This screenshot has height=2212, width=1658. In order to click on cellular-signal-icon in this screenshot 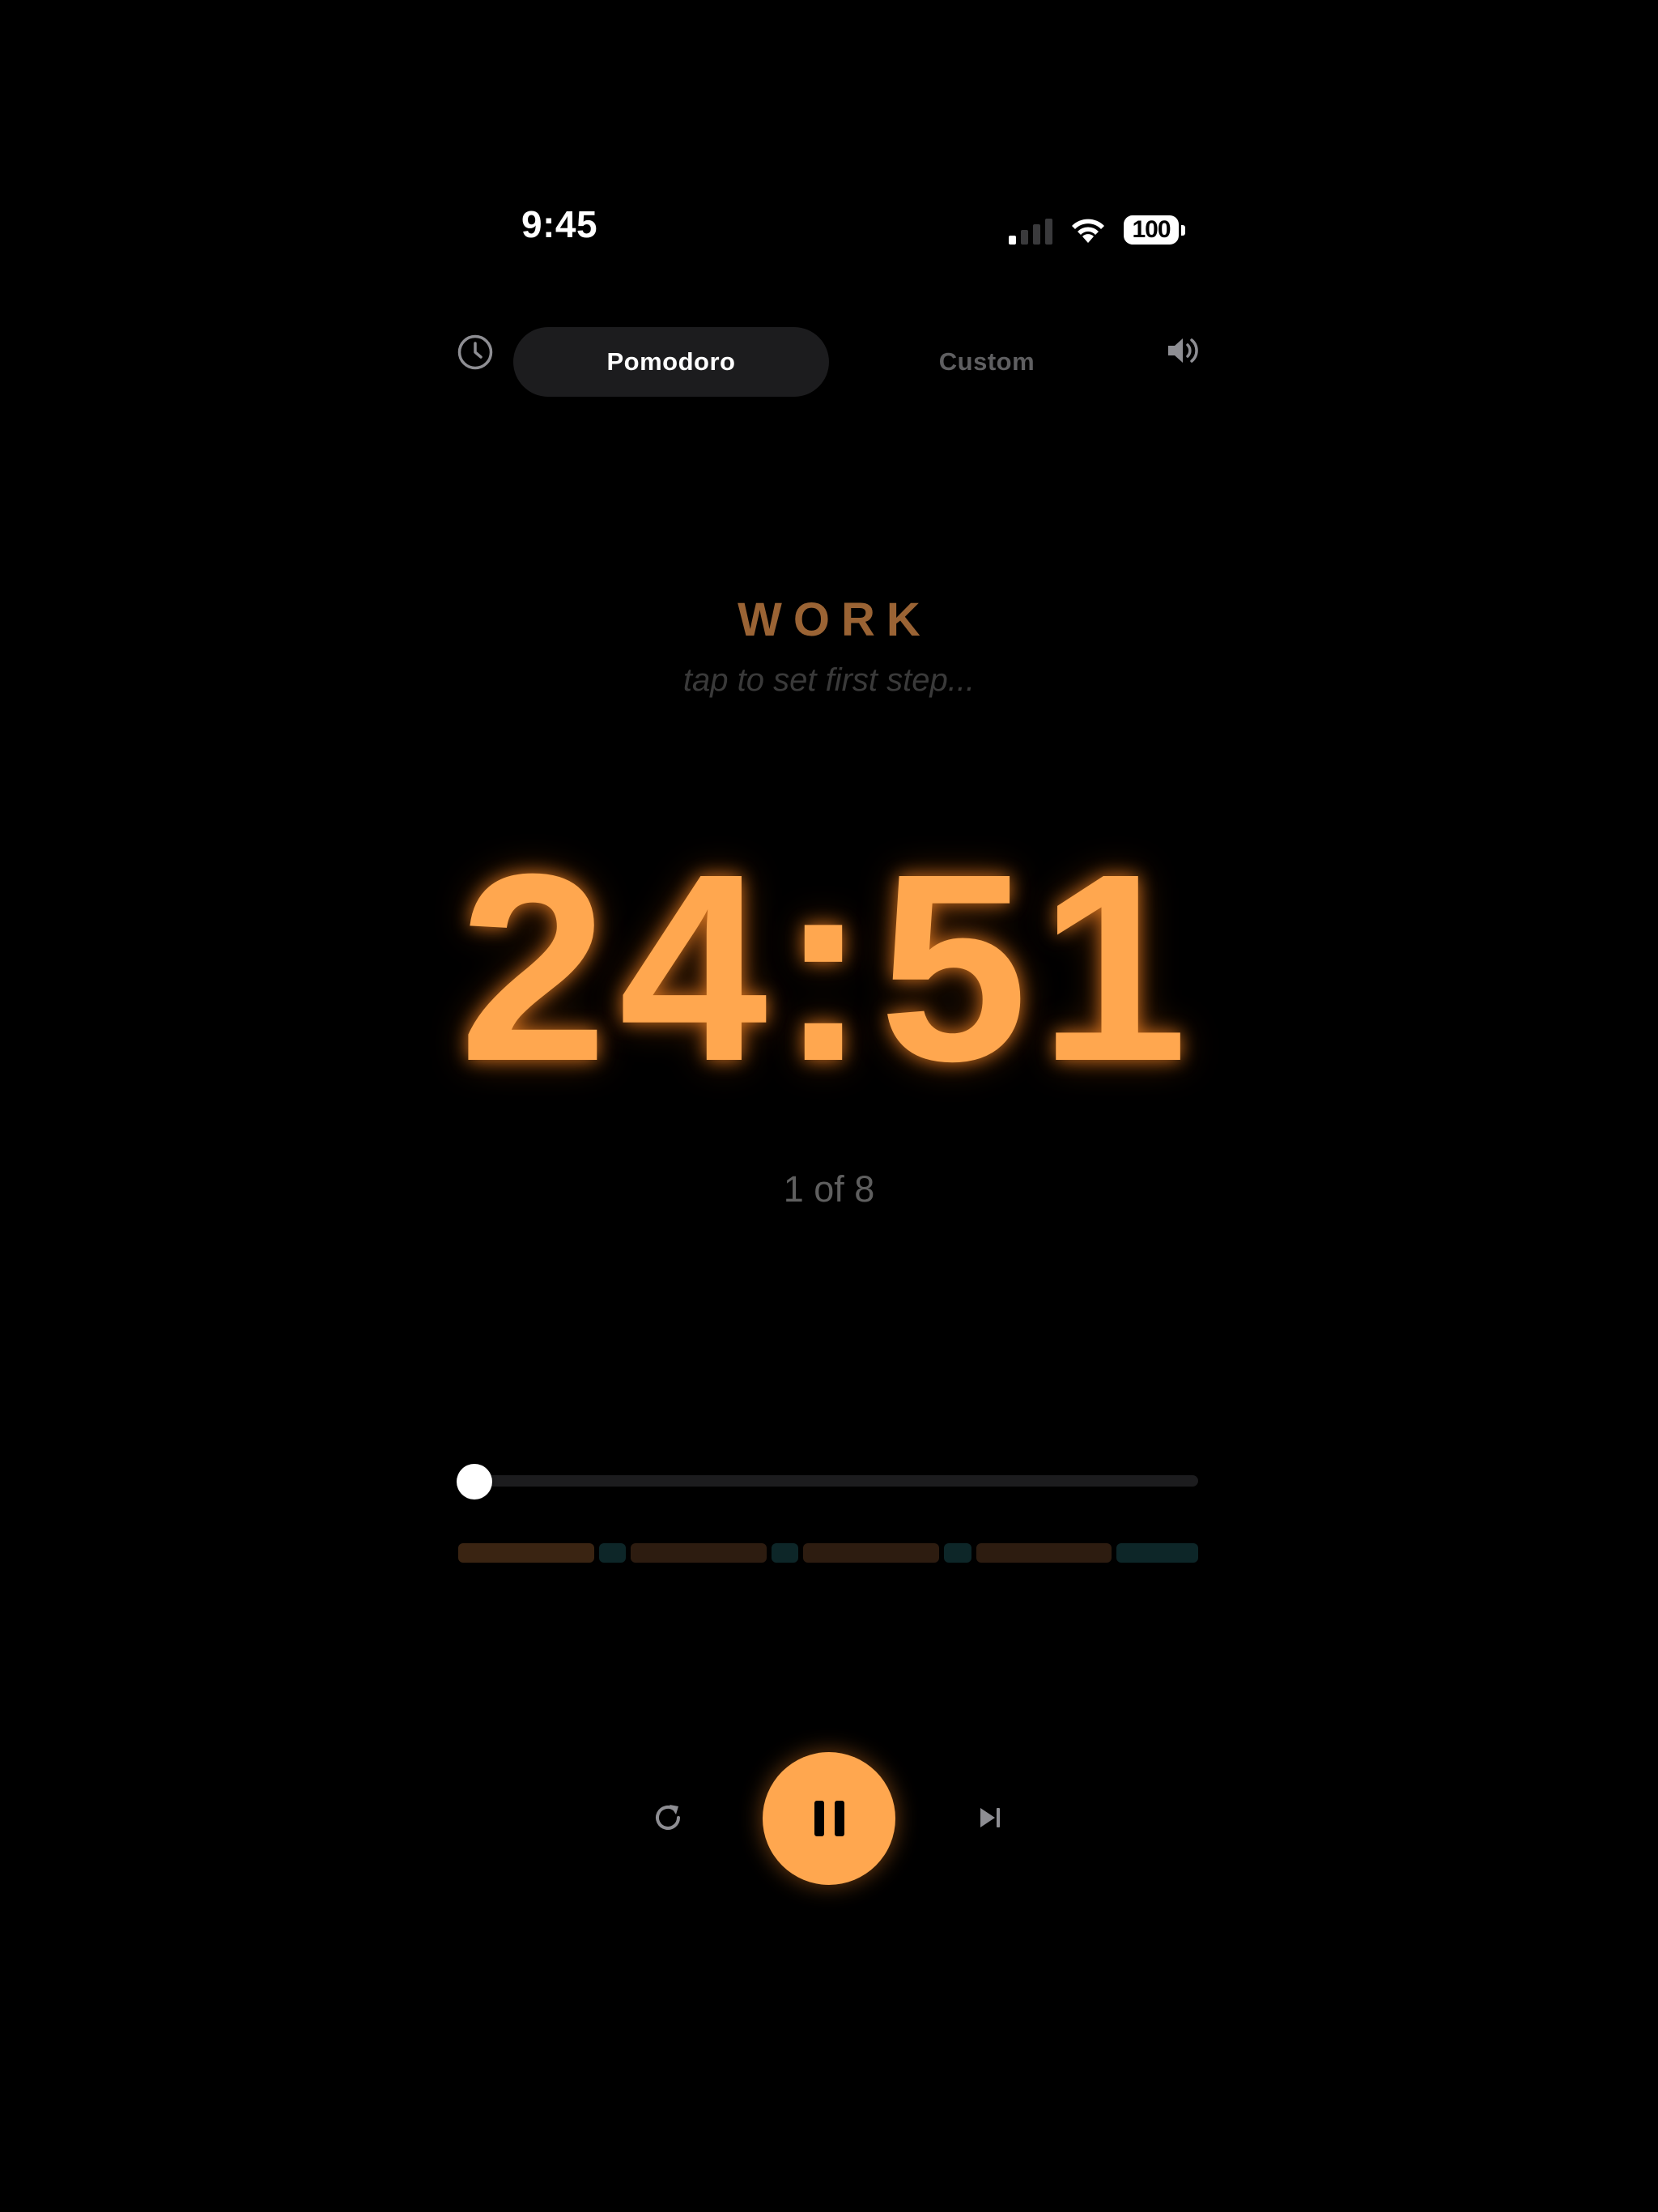, I will do `click(1030, 230)`.